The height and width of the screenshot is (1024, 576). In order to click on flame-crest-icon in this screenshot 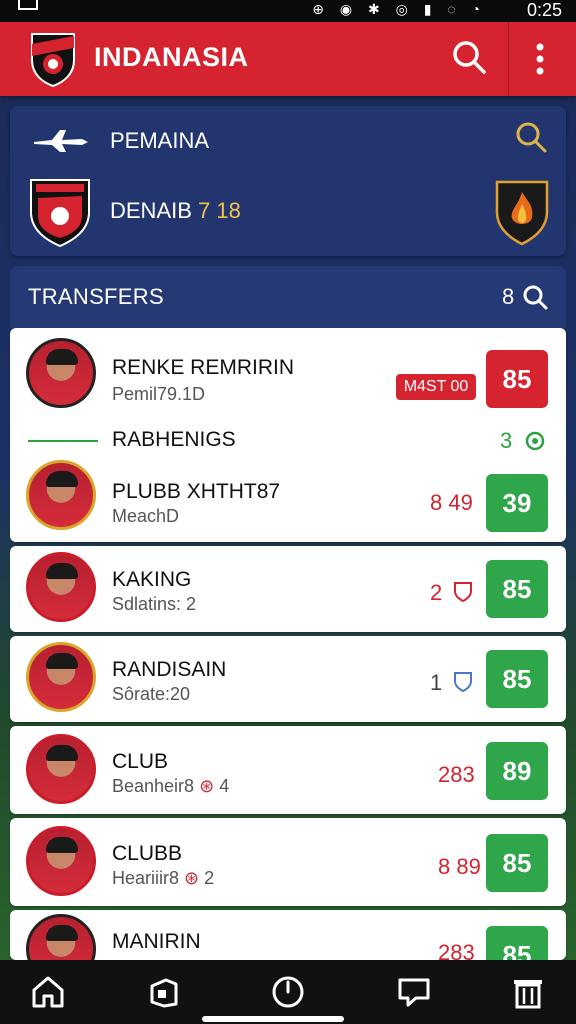, I will do `click(522, 213)`.